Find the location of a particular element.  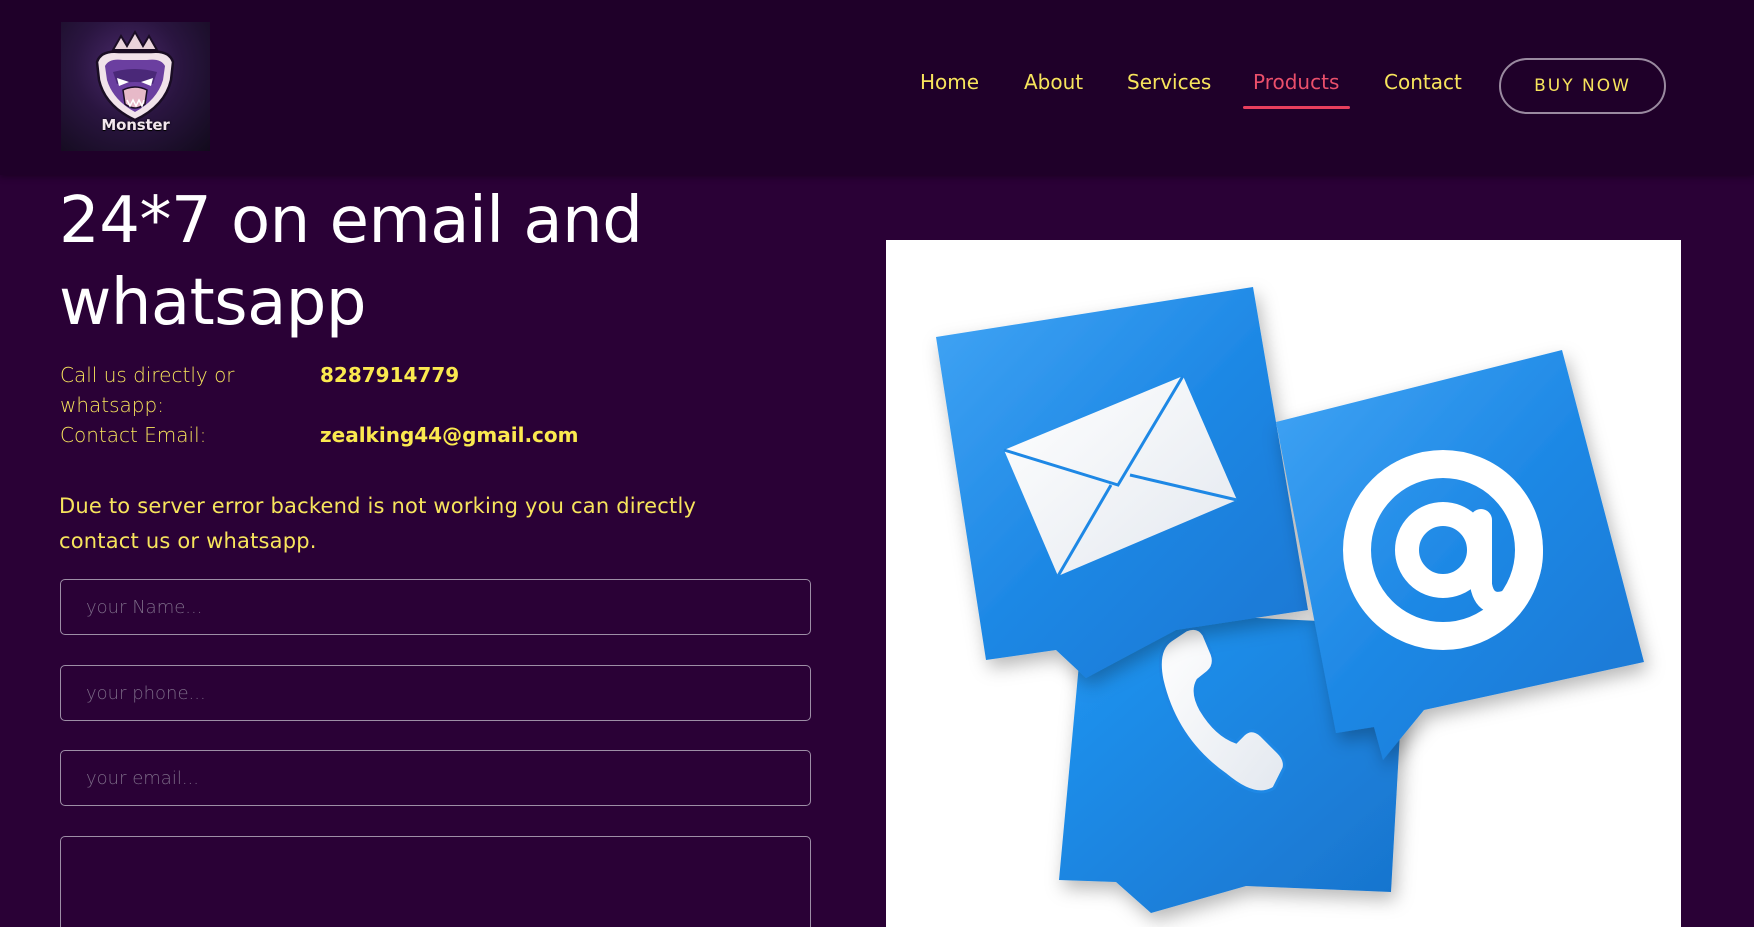

page-title: 24*7 on email and whatsapp is located at coordinates (351, 262).